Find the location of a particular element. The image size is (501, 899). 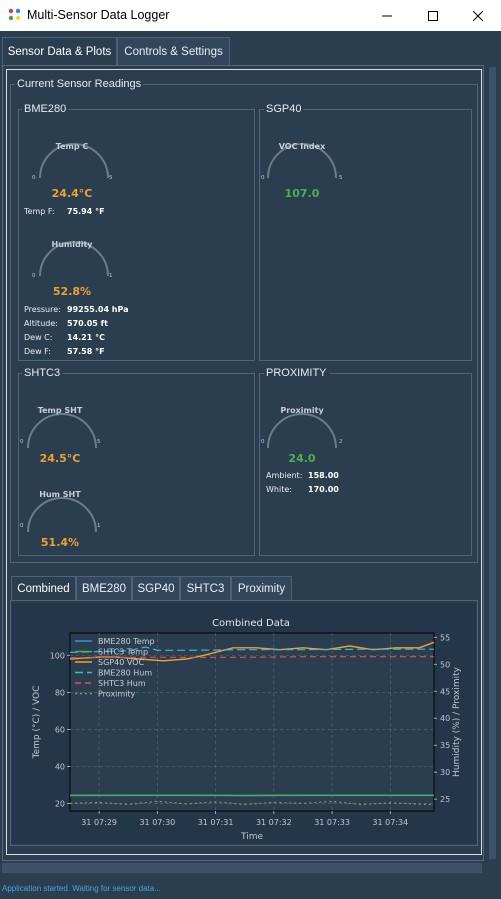

x-axis-label: Time is located at coordinates (251, 837).